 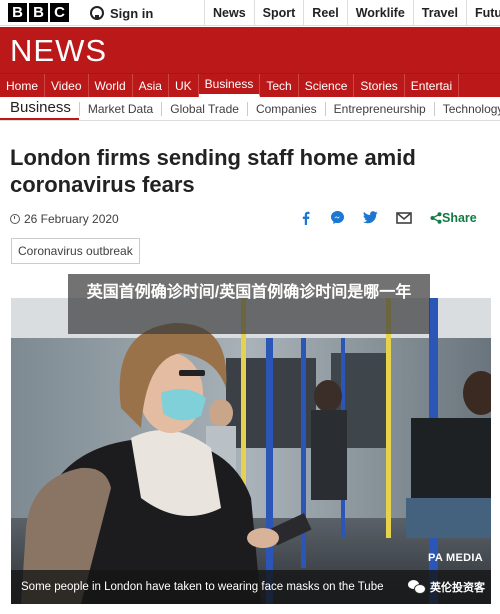 I want to click on top-nav-news: News, so click(x=229, y=13).